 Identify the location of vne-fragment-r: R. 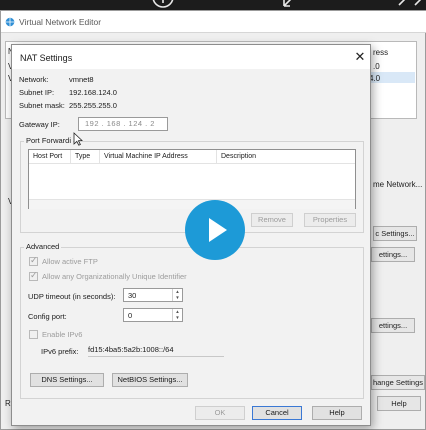
(8, 403).